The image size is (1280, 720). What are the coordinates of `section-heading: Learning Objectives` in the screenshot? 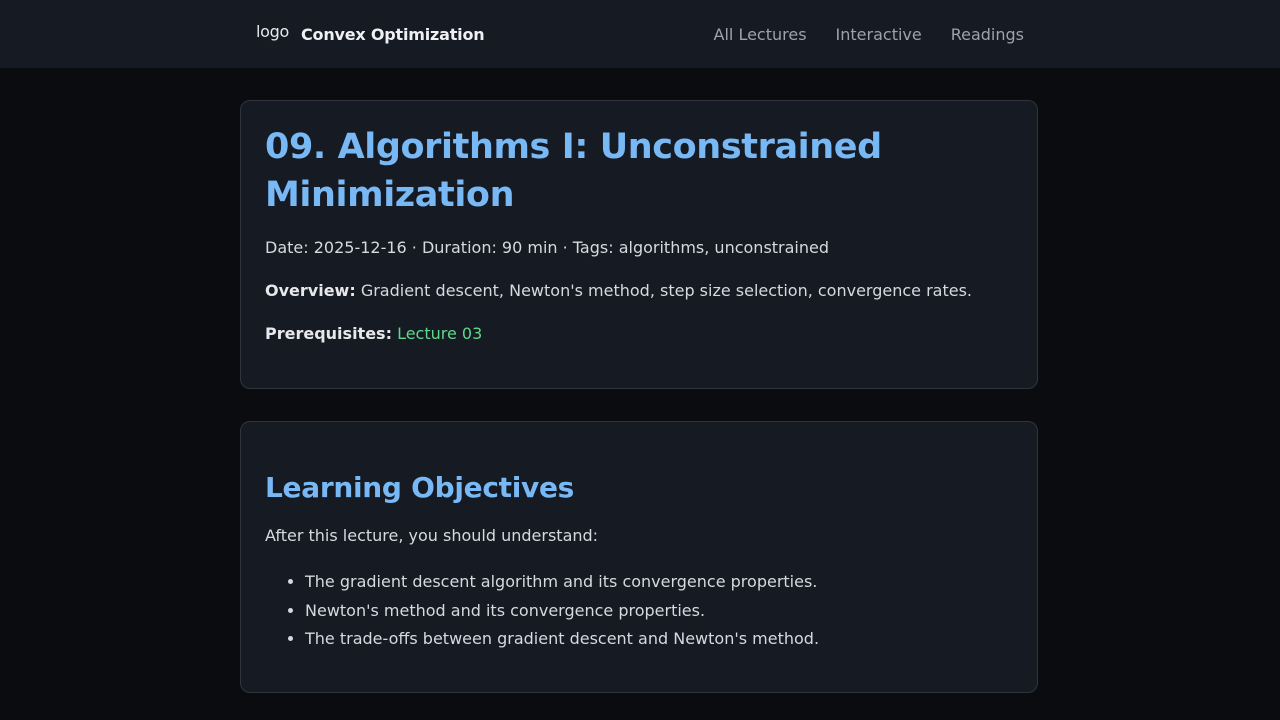 It's located at (420, 487).